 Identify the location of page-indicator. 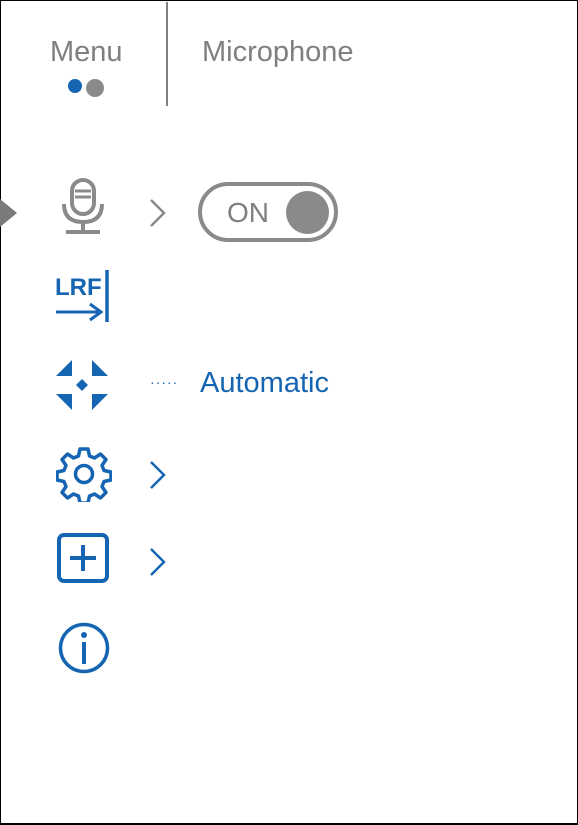
(88, 88).